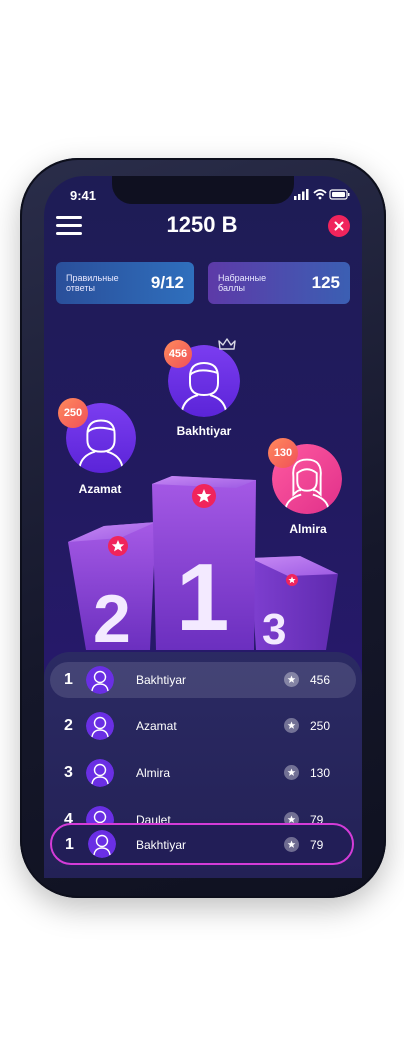 This screenshot has width=404, height=1052. What do you see at coordinates (73, 413) in the screenshot?
I see `score-bubble: 250` at bounding box center [73, 413].